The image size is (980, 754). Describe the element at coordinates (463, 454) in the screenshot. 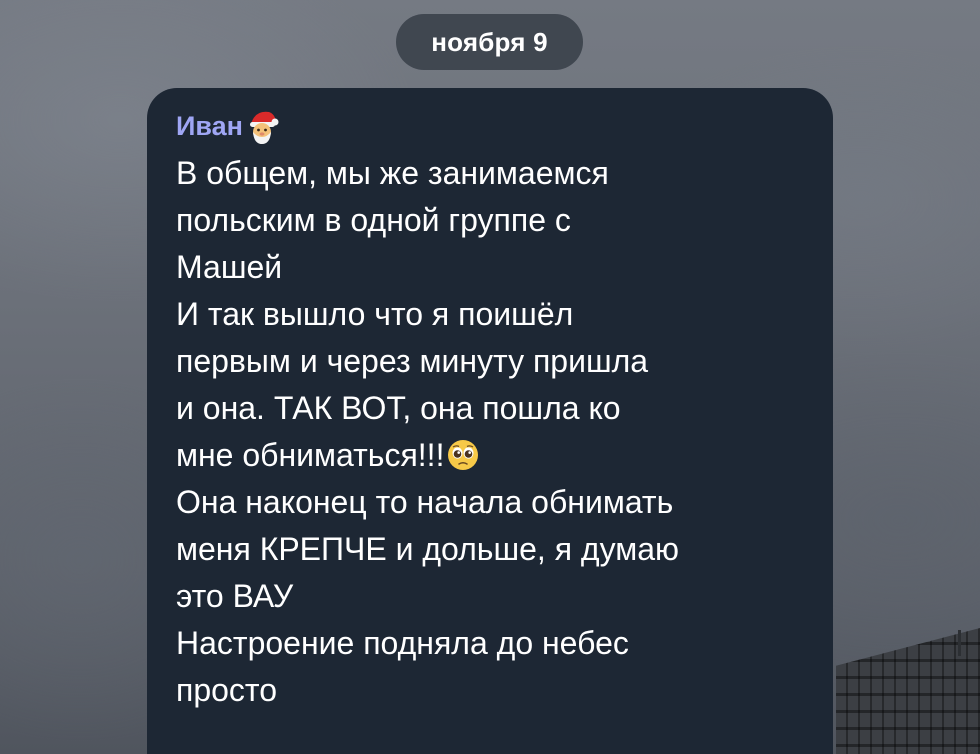

I see `pleading-face-icon` at that location.